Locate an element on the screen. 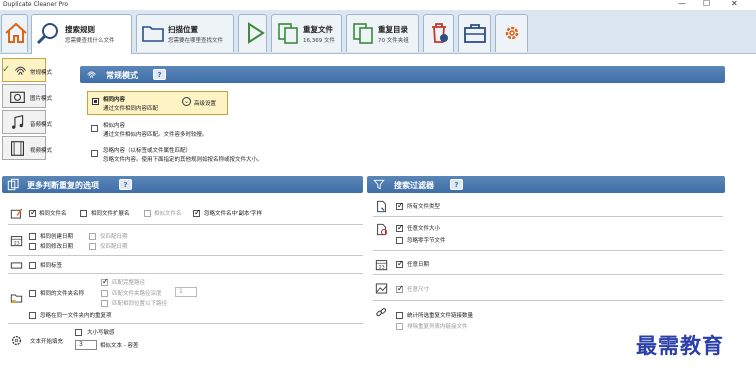 The height and width of the screenshot is (375, 756). same-created-date-checkbox is located at coordinates (32, 236).